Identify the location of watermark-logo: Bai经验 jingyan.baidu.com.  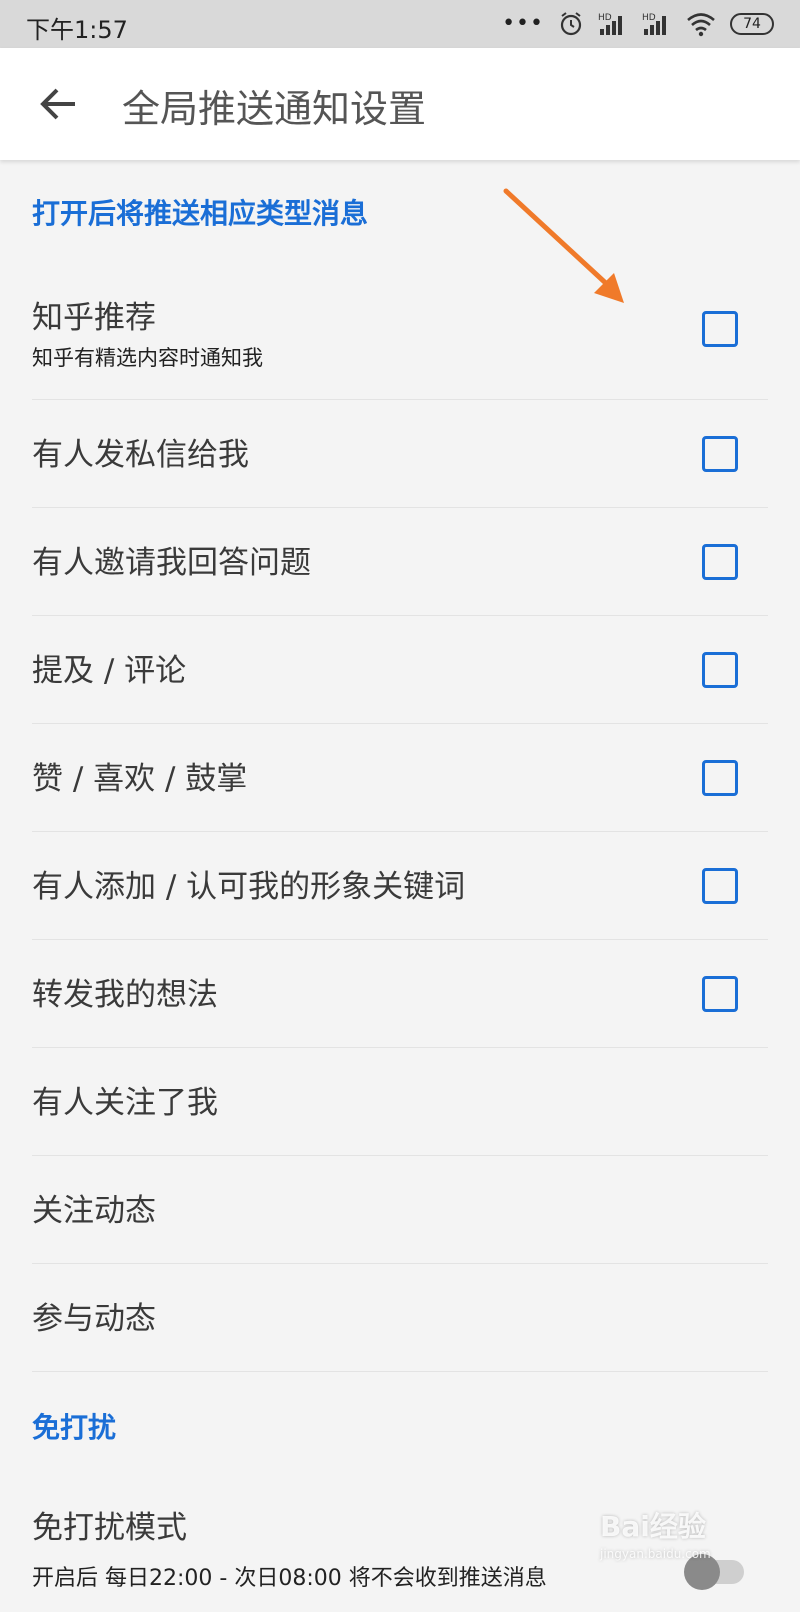
(680, 1540).